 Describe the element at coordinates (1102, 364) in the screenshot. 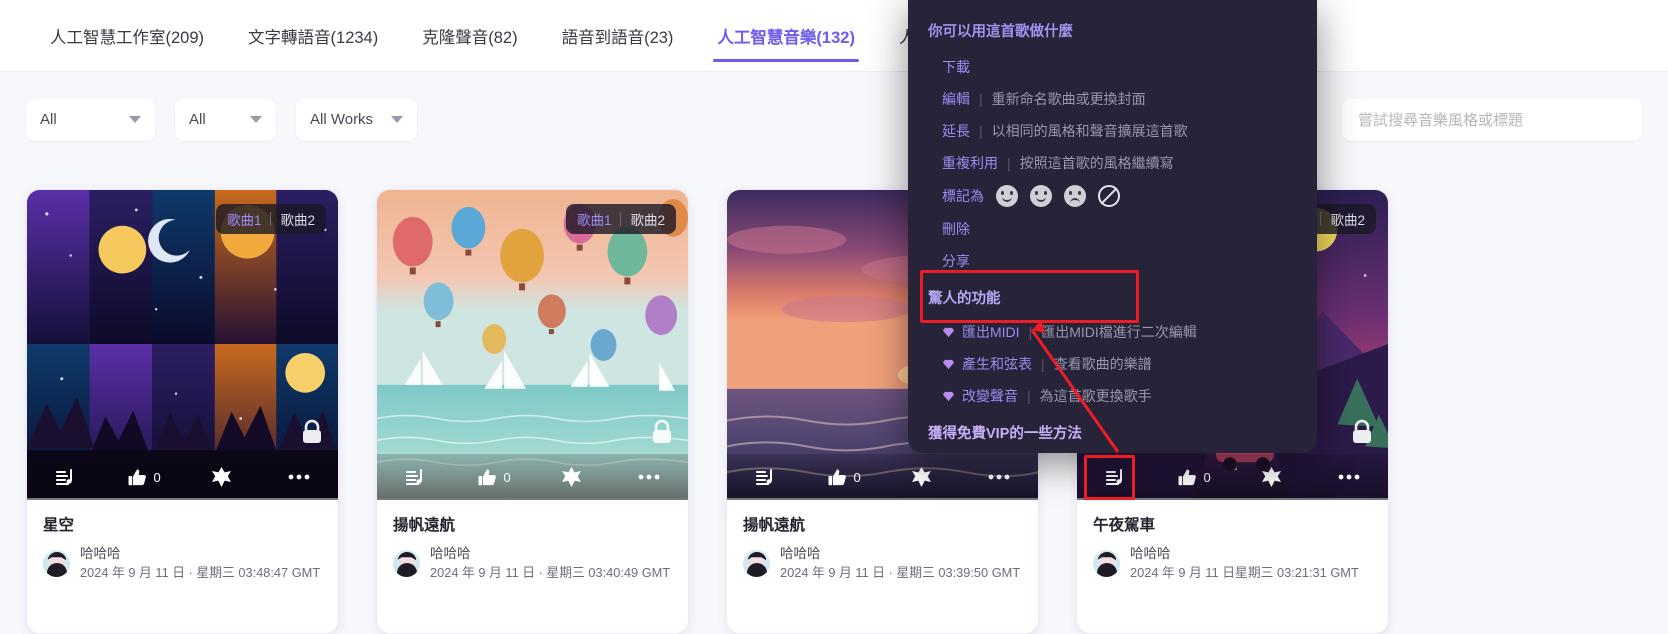

I see `menu-item-desc: 查看歌曲的樂譜` at that location.